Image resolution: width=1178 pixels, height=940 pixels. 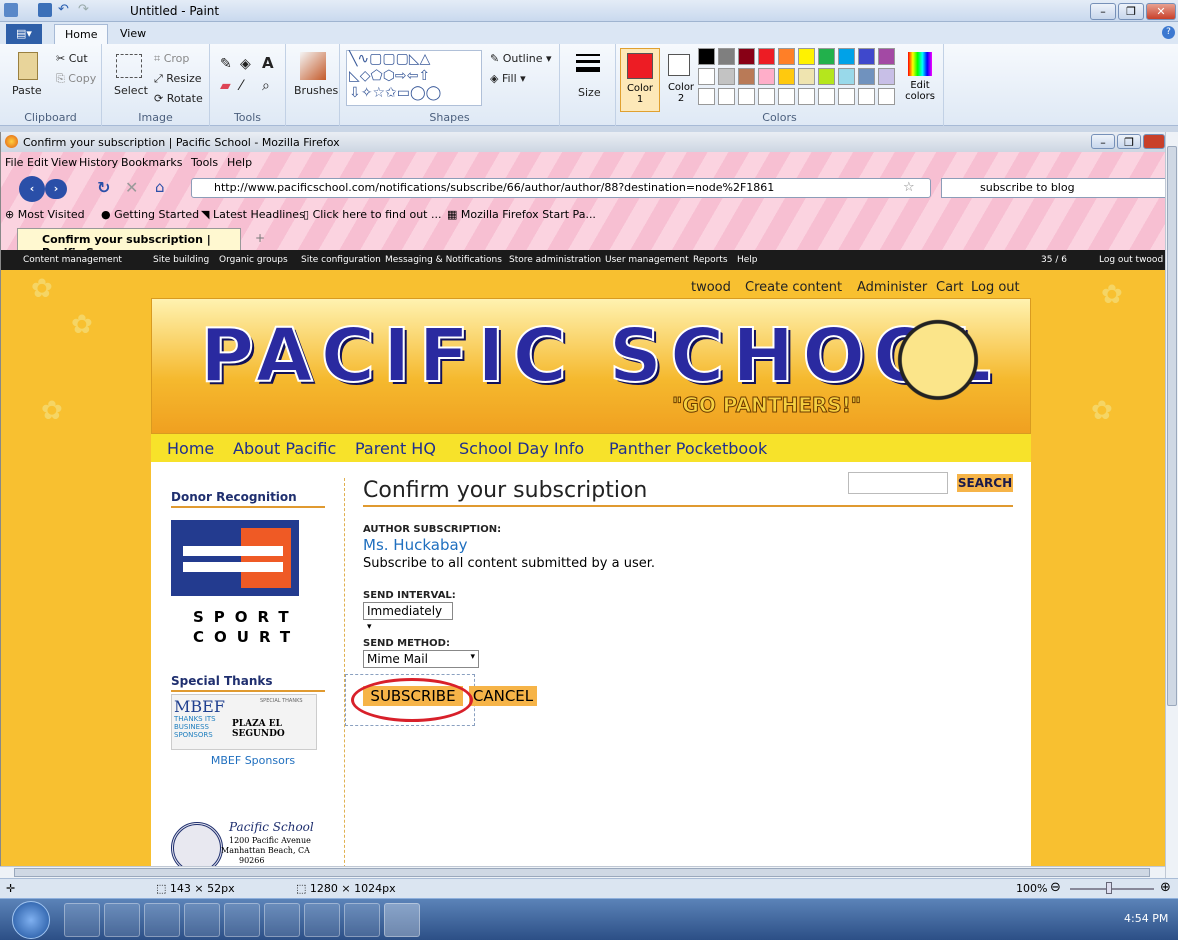 What do you see at coordinates (133, 34) in the screenshot?
I see `tab-view: View` at bounding box center [133, 34].